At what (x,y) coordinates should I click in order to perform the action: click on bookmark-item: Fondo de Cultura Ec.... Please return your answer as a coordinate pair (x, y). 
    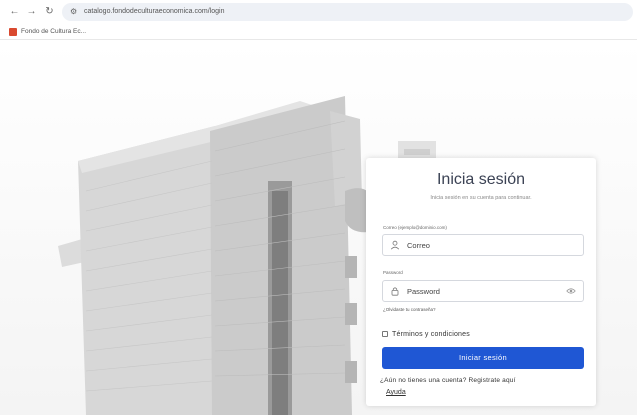
    Looking at the image, I should click on (53, 32).